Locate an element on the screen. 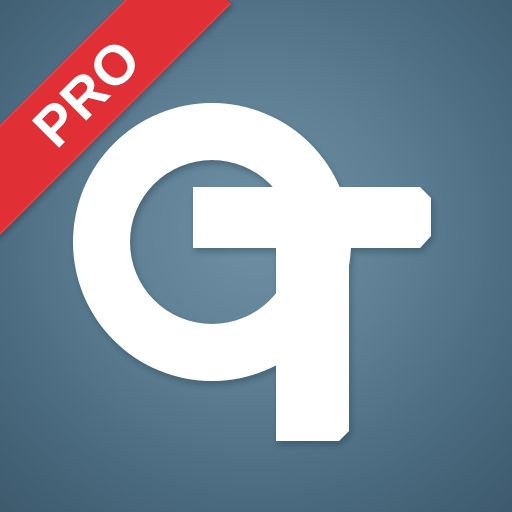 The height and width of the screenshot is (512, 512). t-stem is located at coordinates (312, 344).